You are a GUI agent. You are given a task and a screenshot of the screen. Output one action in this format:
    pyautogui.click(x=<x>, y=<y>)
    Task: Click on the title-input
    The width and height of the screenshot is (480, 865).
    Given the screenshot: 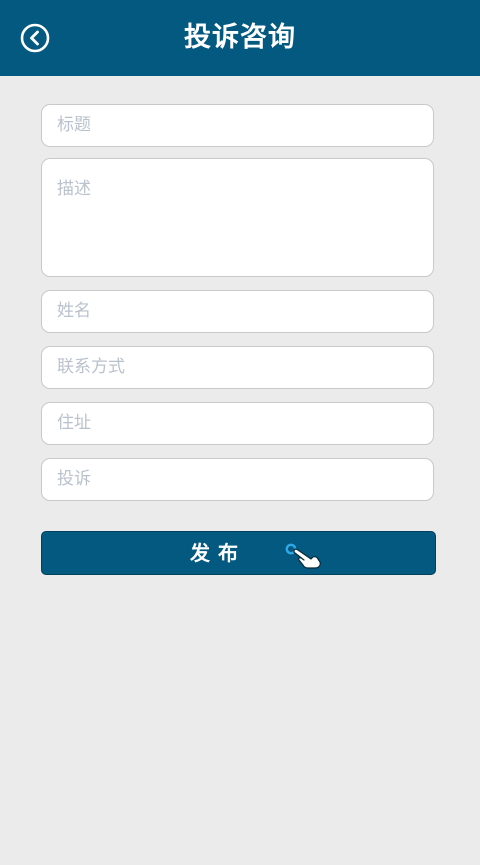 What is the action you would take?
    pyautogui.click(x=237, y=125)
    